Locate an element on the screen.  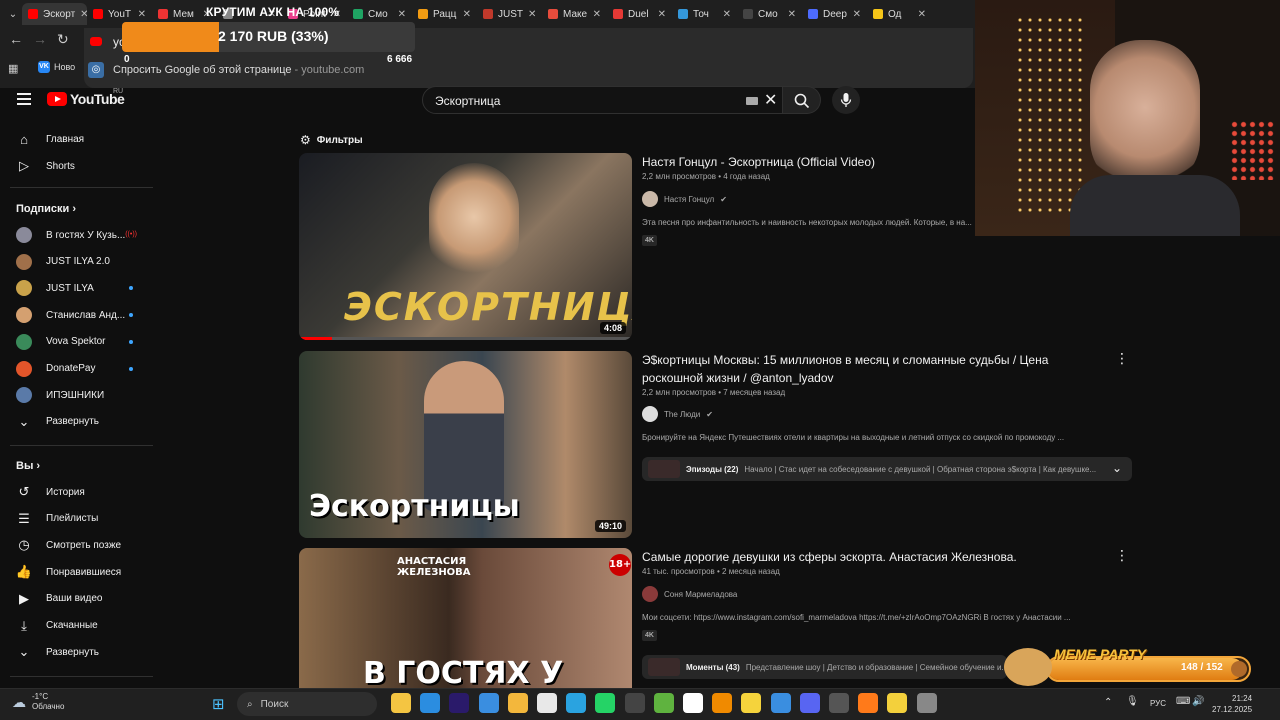
sidebar-item: ↺ История is located at coordinates (77, 492).